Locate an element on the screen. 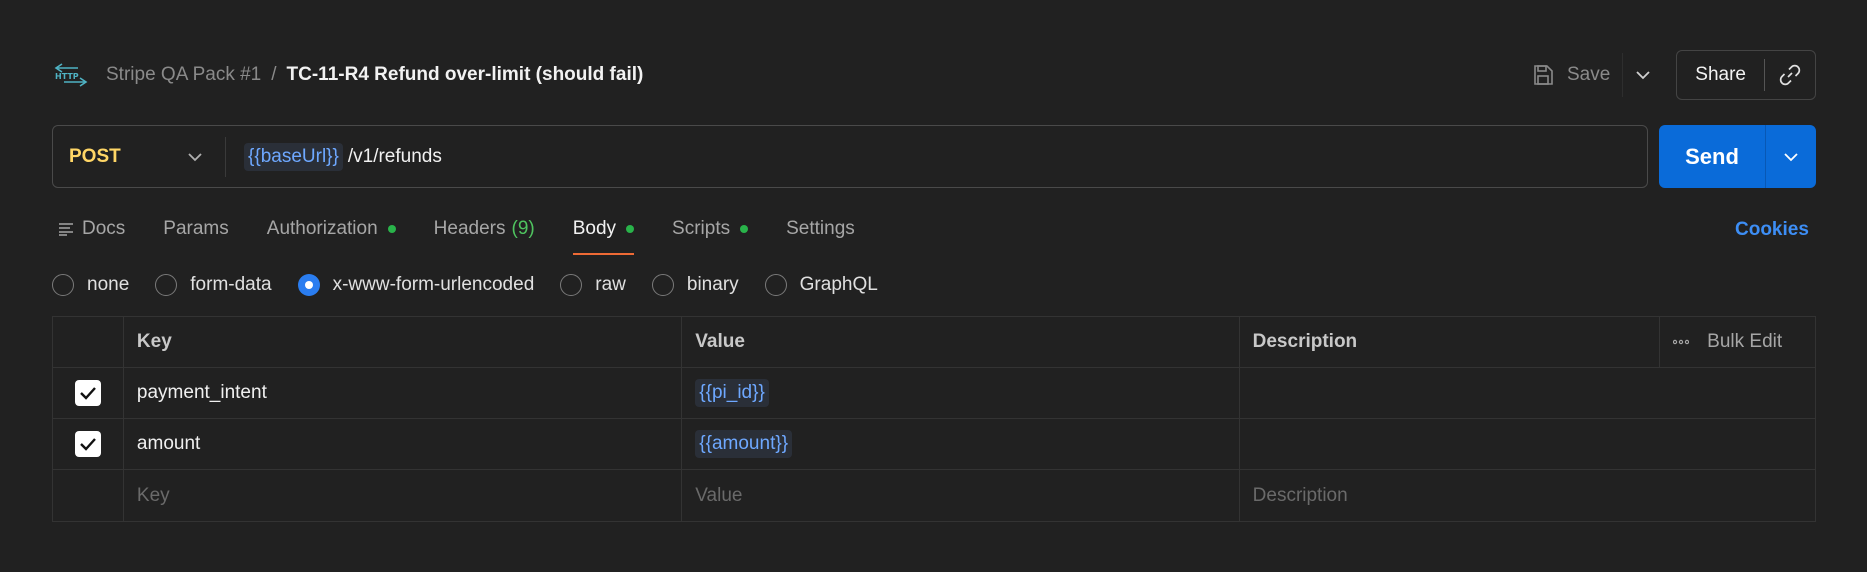 This screenshot has height=572, width=1867. key-input: Key is located at coordinates (403, 495).